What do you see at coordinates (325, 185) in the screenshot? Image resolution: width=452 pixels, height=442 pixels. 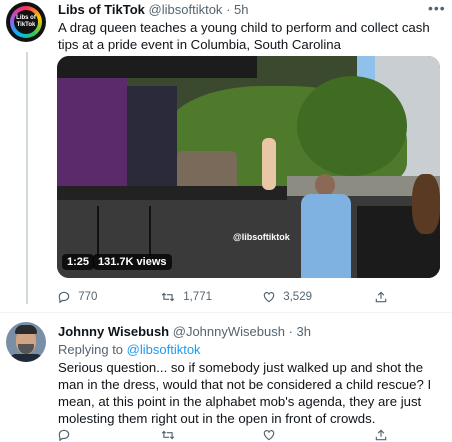 I see `video-scene-man-head` at bounding box center [325, 185].